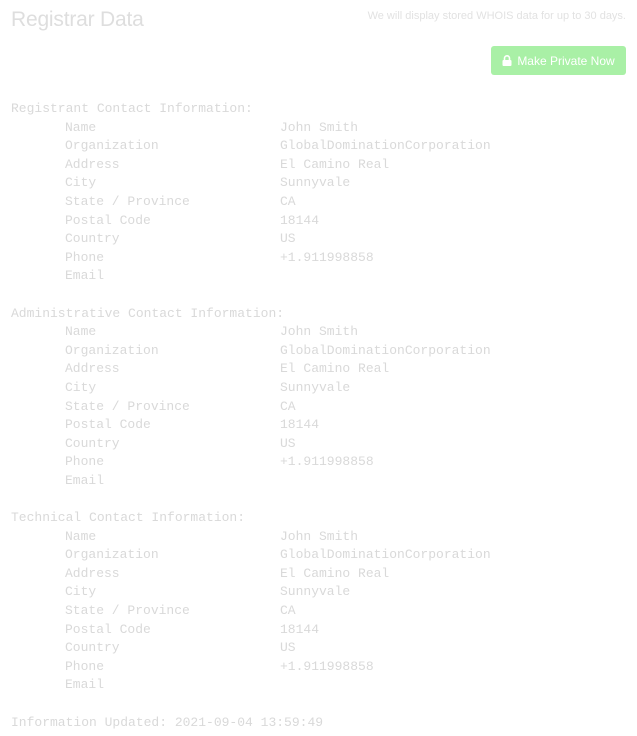 The height and width of the screenshot is (736, 637). Describe the element at coordinates (148, 313) in the screenshot. I see `section-heading: Administrative Contact Information:` at that location.